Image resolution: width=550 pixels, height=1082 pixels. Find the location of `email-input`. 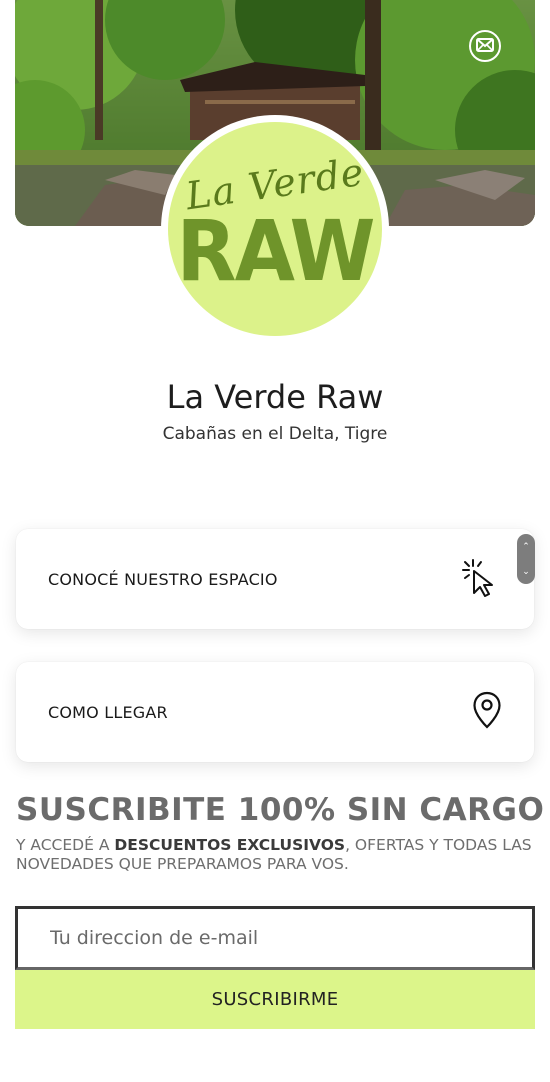

email-input is located at coordinates (275, 938).